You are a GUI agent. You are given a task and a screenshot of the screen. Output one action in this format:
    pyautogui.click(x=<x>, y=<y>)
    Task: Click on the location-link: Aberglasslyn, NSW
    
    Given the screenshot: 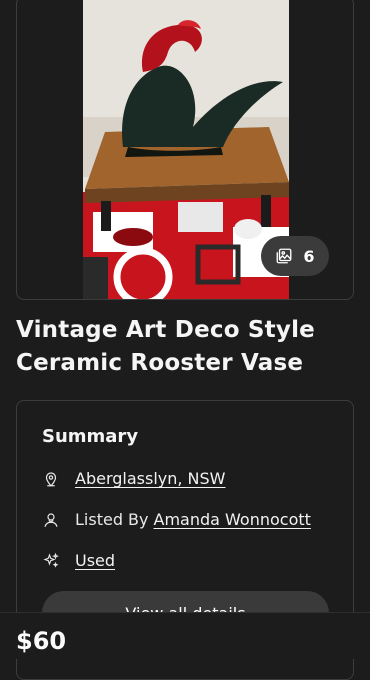 What is the action you would take?
    pyautogui.click(x=150, y=478)
    